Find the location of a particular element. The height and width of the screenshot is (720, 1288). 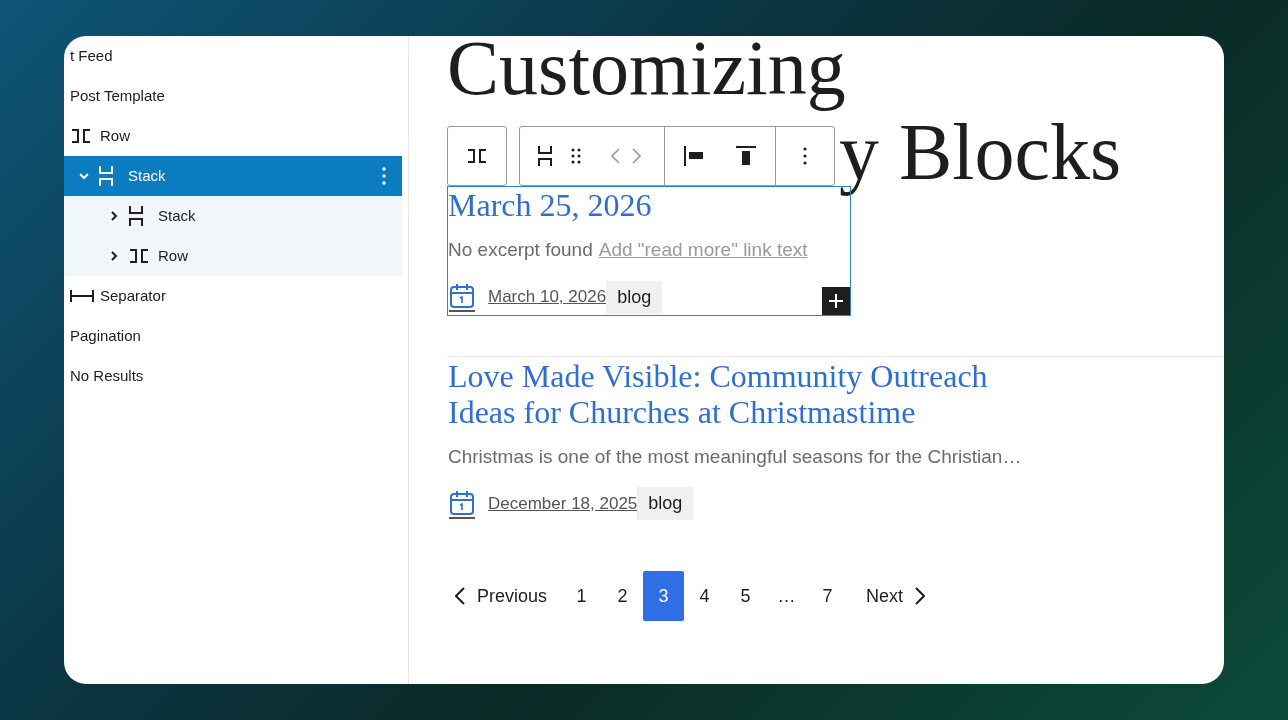

post-title: Love Made Visible: Community Outreach Ideas for Churches at Christmastime is located at coordinates (753, 393).